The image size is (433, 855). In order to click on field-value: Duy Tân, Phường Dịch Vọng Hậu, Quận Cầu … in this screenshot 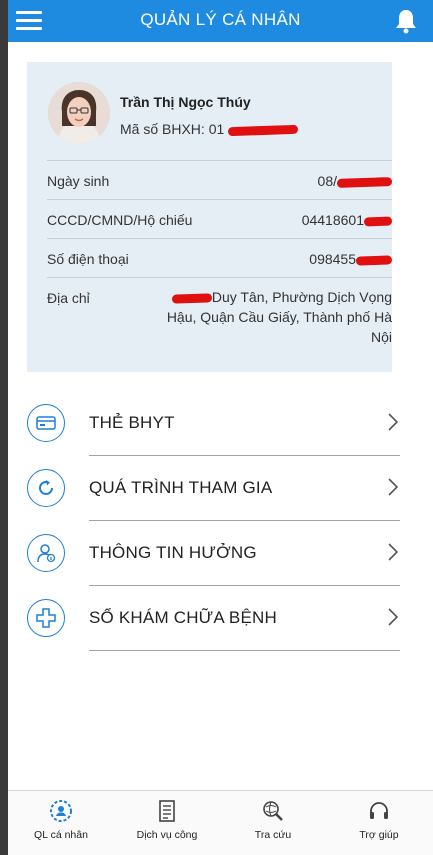, I will do `click(279, 317)`.